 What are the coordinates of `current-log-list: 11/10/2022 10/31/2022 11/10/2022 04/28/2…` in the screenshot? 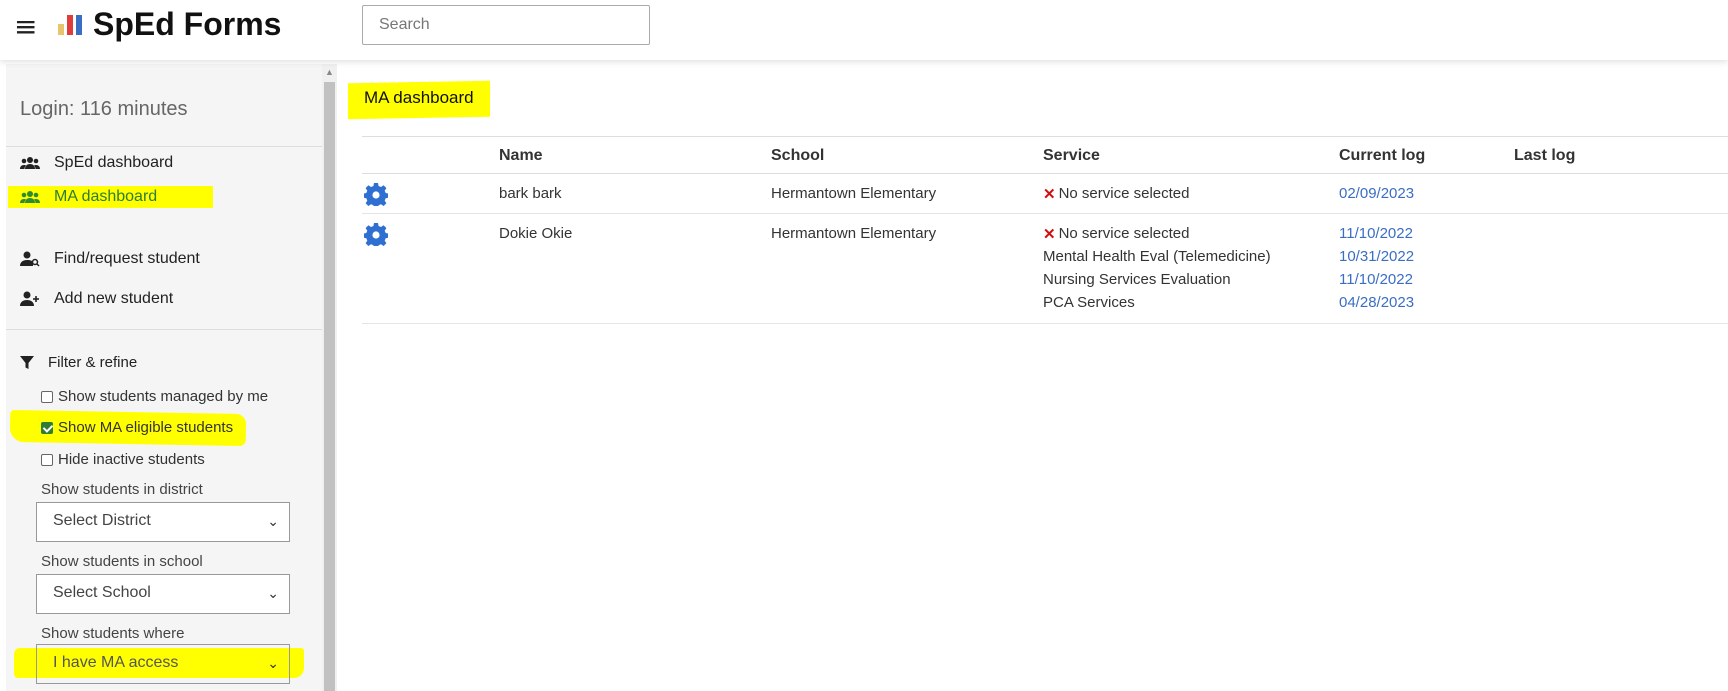 It's located at (1376, 264).